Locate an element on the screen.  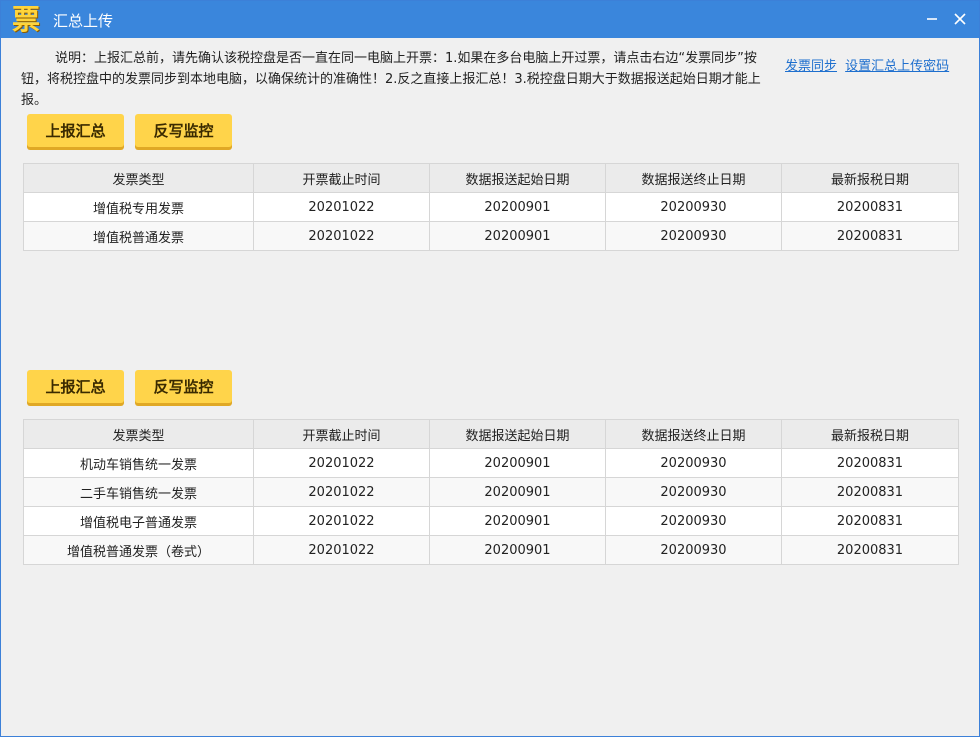
minimize-icon is located at coordinates (932, 19).